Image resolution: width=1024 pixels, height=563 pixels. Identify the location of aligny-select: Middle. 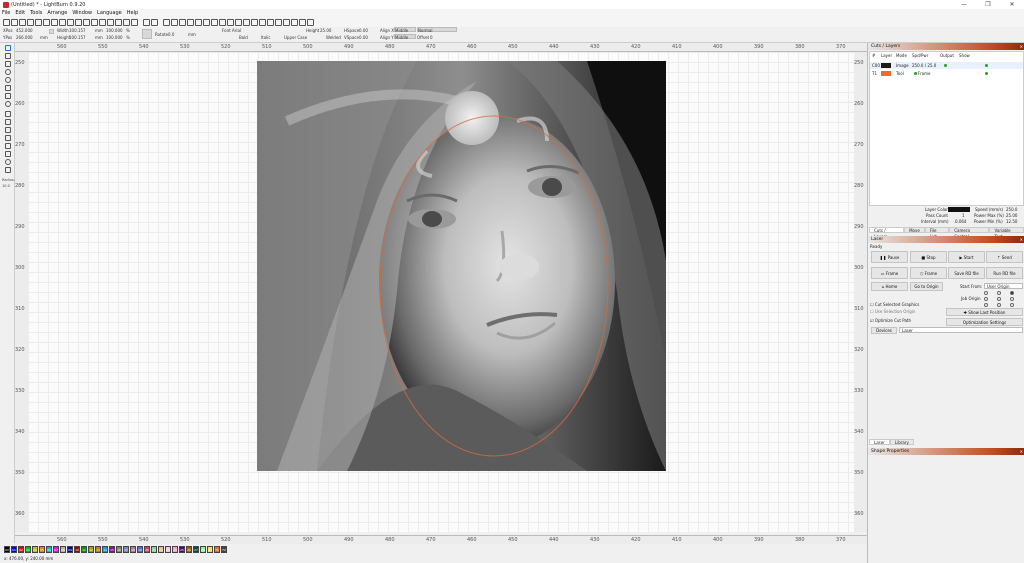
(405, 37).